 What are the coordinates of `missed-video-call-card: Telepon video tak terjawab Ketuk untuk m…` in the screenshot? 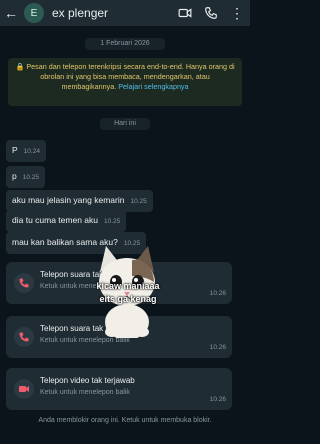 It's located at (119, 389).